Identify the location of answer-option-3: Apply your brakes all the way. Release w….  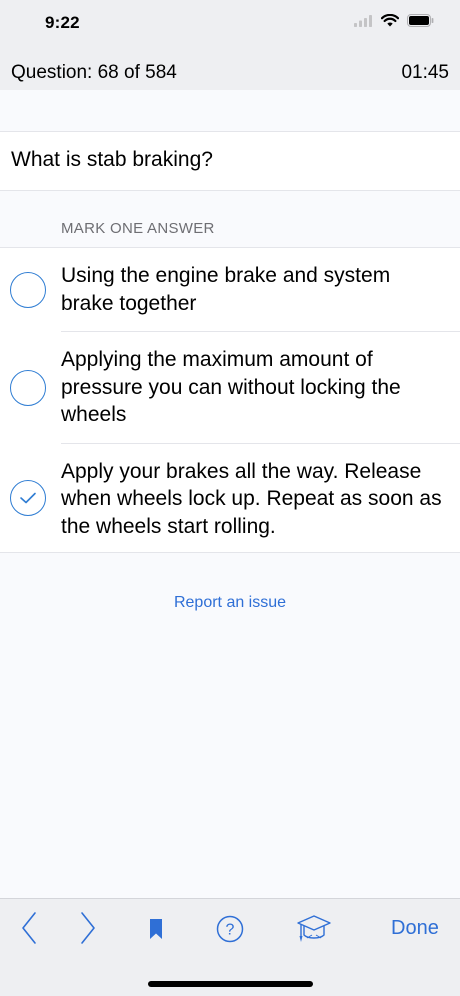
(230, 498).